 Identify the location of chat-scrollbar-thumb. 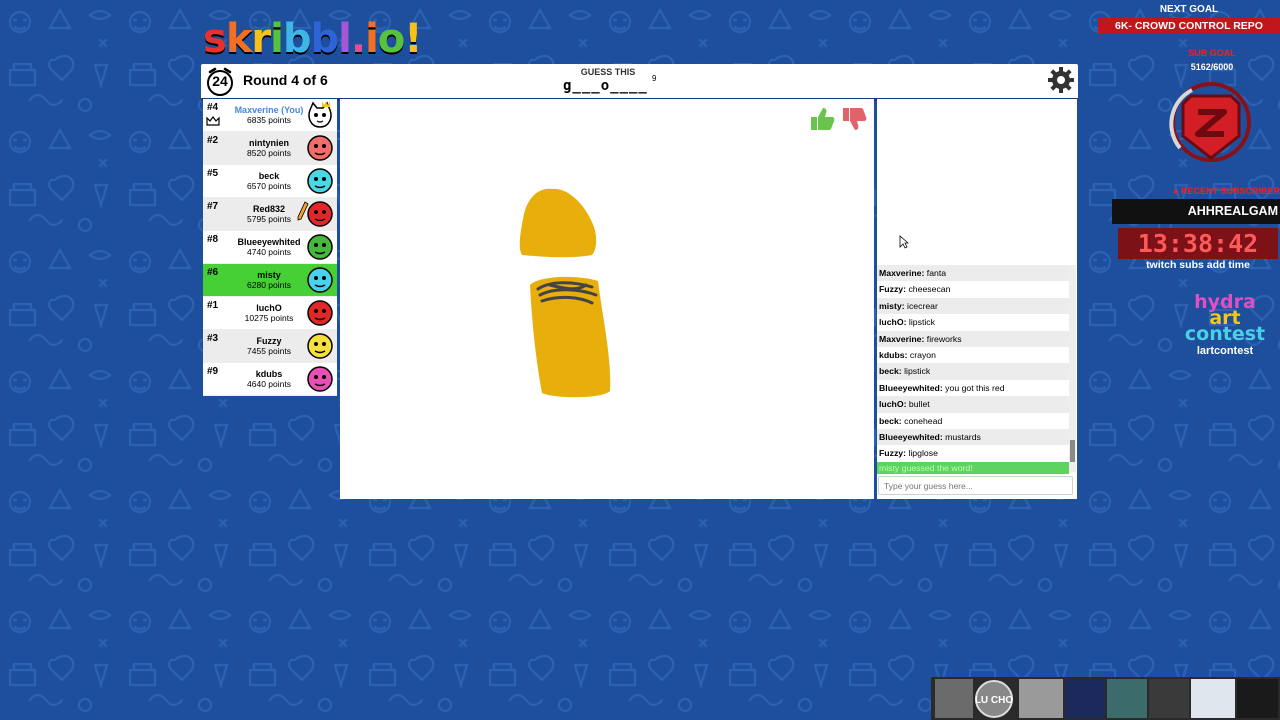
(1072, 451).